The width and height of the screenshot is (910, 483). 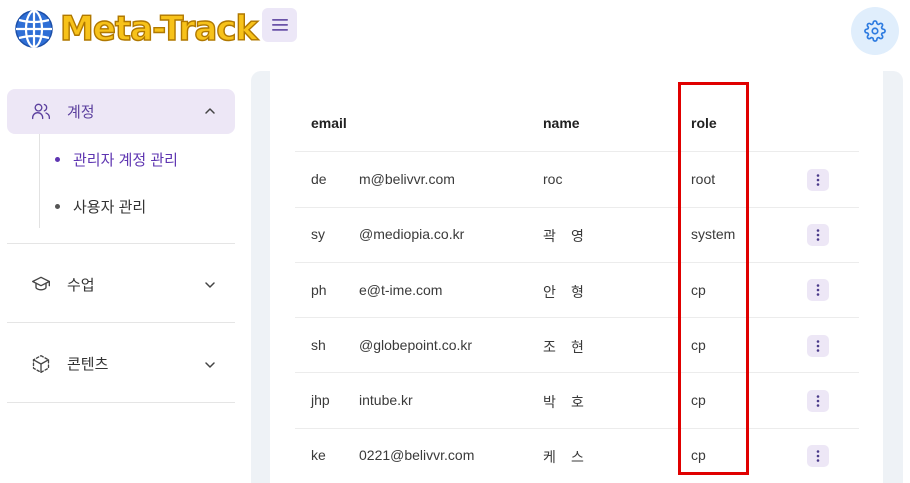 What do you see at coordinates (577, 457) in the screenshot?
I see `name-cell-suffix: 스` at bounding box center [577, 457].